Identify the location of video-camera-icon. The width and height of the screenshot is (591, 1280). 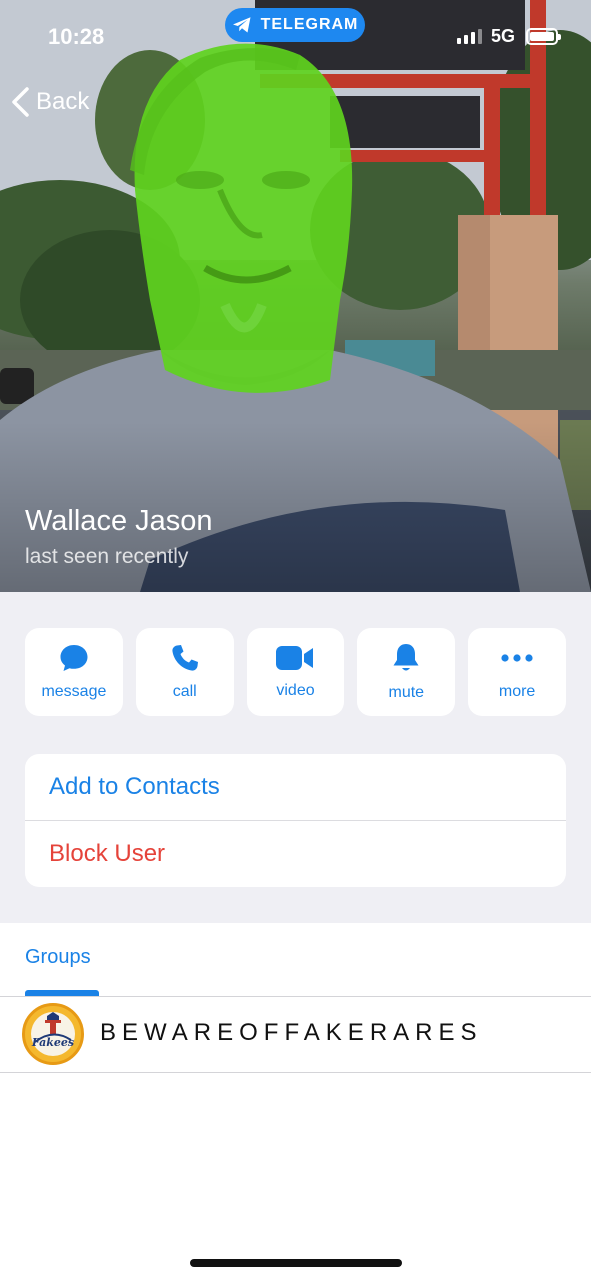
(295, 658).